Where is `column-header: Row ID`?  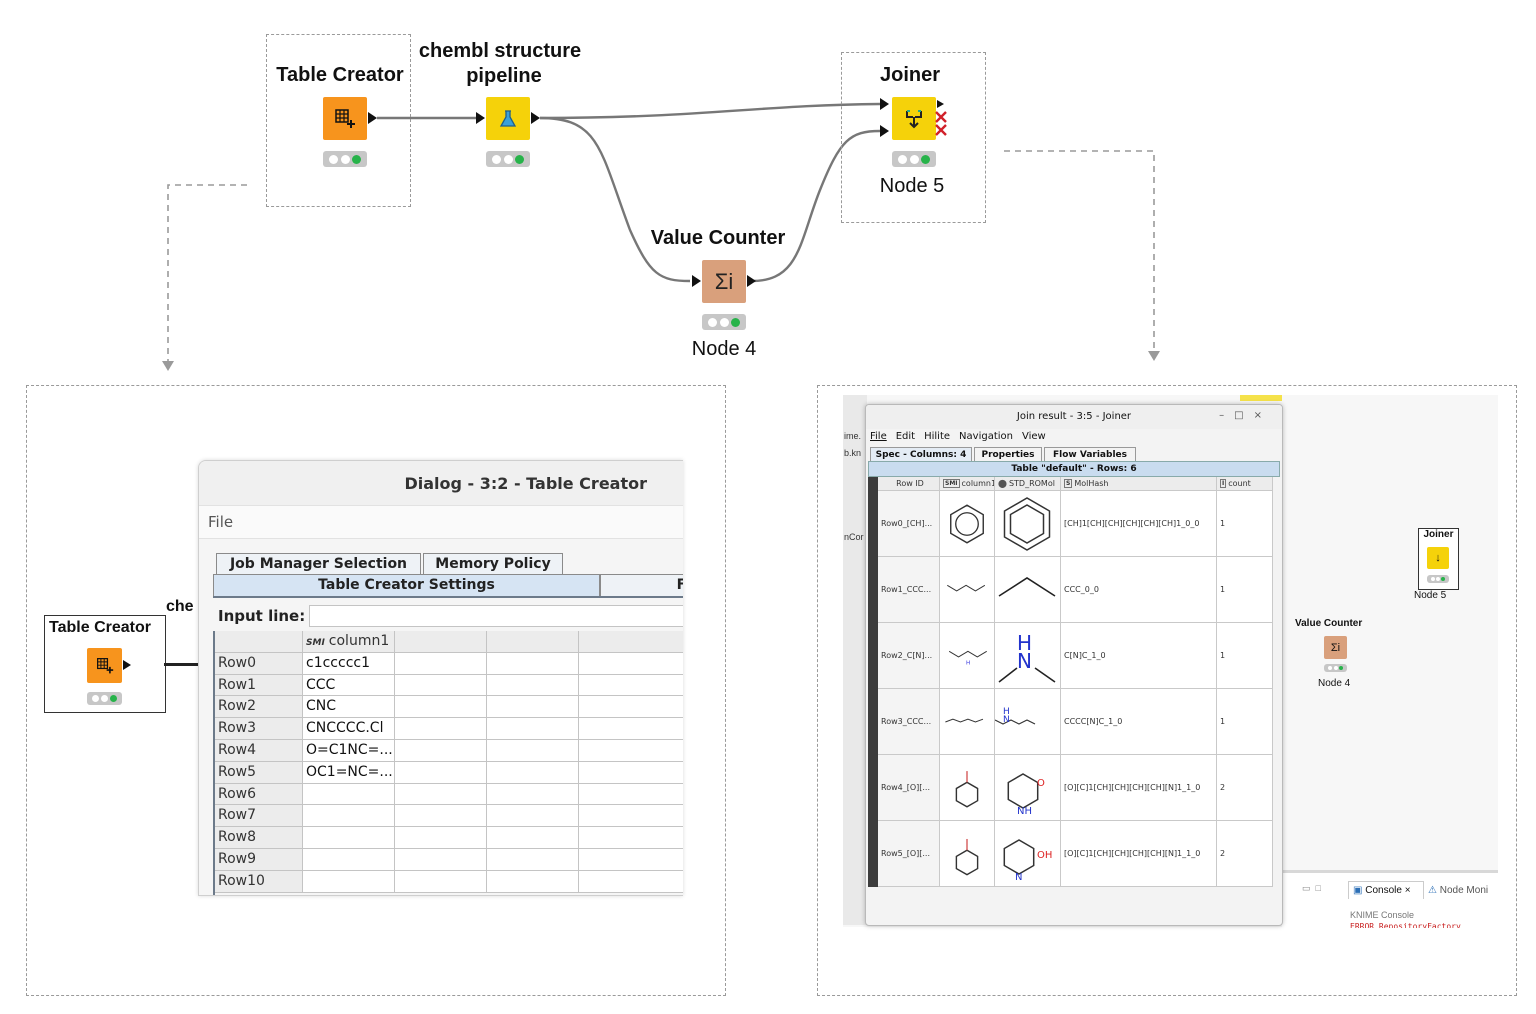 column-header: Row ID is located at coordinates (909, 484).